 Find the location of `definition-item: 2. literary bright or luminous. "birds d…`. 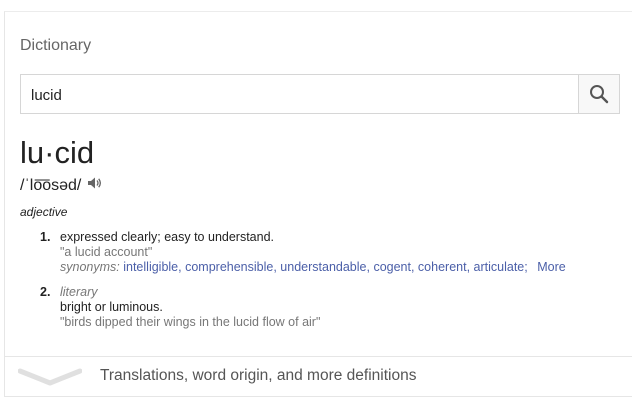

definition-item: 2. literary bright or luminous. "birds d… is located at coordinates (330, 307).